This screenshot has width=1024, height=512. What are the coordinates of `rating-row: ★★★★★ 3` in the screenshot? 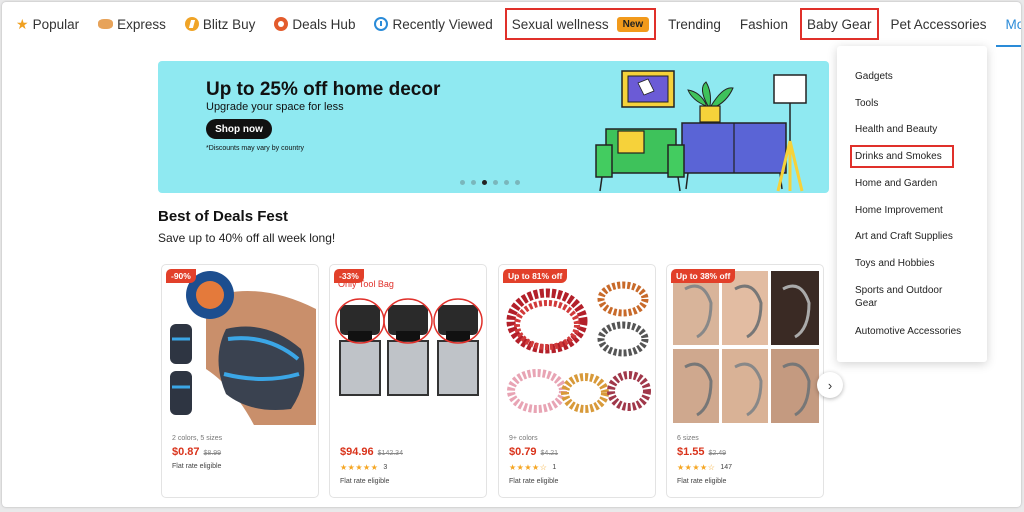 It's located at (363, 467).